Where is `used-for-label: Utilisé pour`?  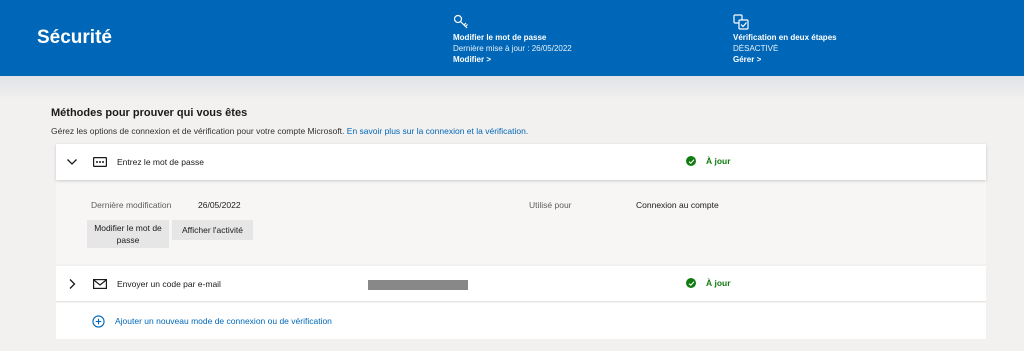 used-for-label: Utilisé pour is located at coordinates (550, 205).